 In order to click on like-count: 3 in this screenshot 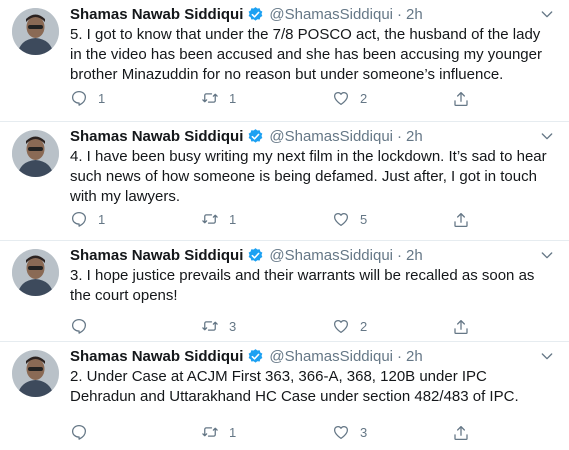, I will do `click(364, 432)`.